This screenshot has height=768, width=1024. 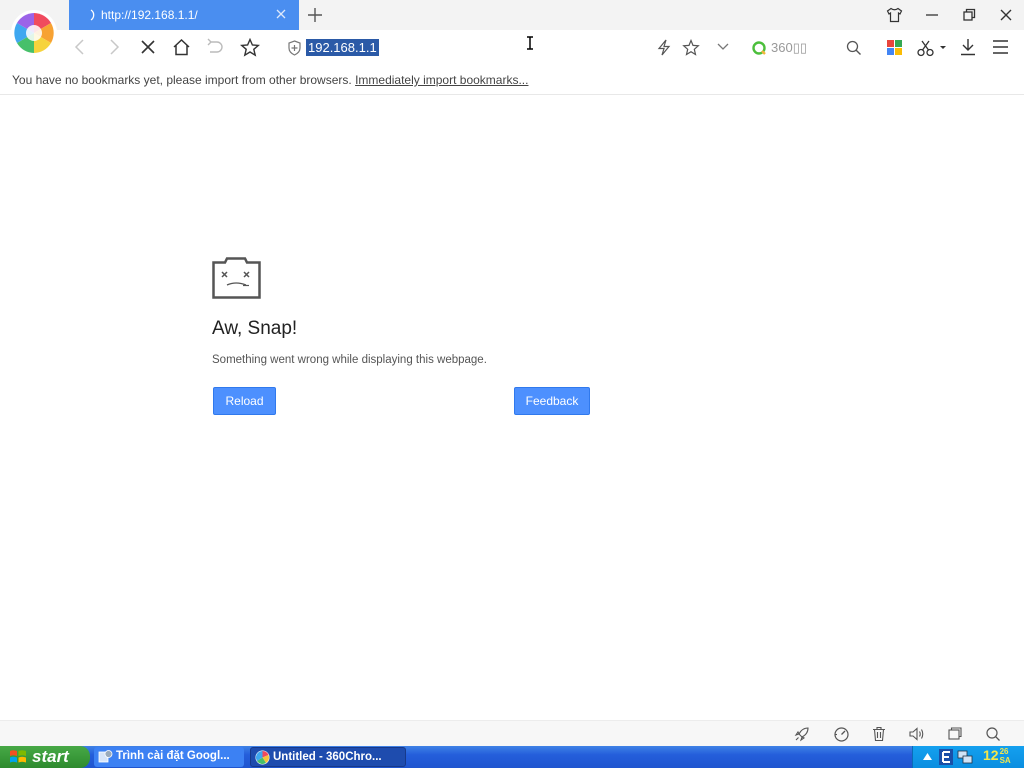 What do you see at coordinates (932, 48) in the screenshot?
I see `screenshot-scissors-icon` at bounding box center [932, 48].